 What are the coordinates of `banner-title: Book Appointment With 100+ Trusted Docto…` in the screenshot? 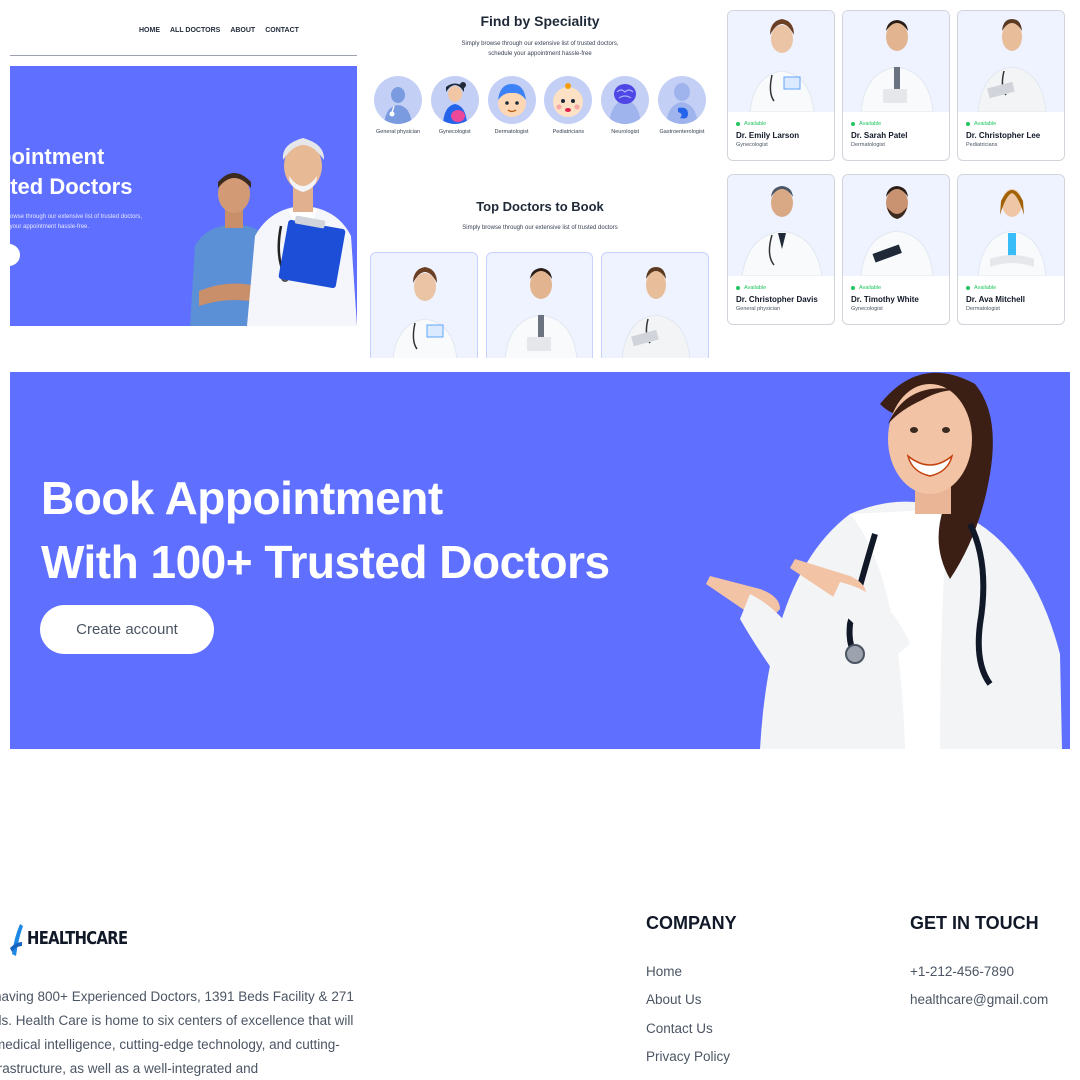 It's located at (325, 530).